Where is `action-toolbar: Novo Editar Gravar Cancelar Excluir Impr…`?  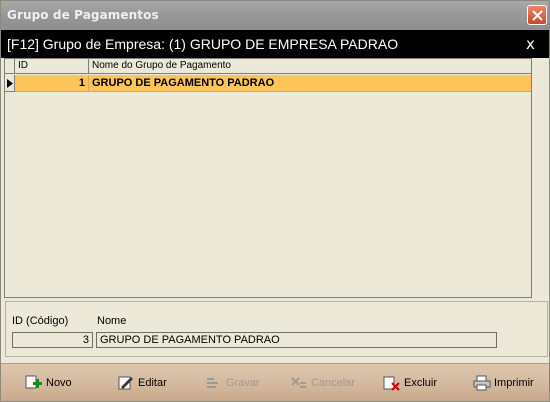
action-toolbar: Novo Editar Gravar Cancelar Excluir Impr… is located at coordinates (275, 382).